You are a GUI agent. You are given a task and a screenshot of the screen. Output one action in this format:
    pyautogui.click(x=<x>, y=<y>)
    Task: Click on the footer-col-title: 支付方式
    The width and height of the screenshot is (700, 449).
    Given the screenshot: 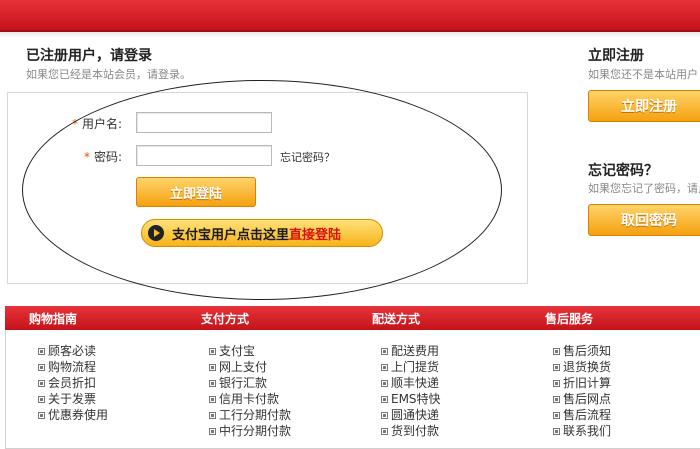 What is the action you would take?
    pyautogui.click(x=225, y=319)
    